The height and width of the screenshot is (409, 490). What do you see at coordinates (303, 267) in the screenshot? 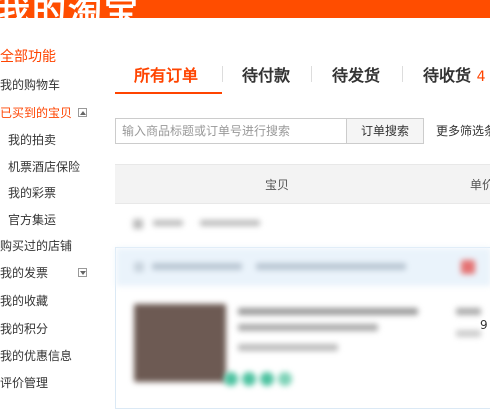
I see `order-card-header` at bounding box center [303, 267].